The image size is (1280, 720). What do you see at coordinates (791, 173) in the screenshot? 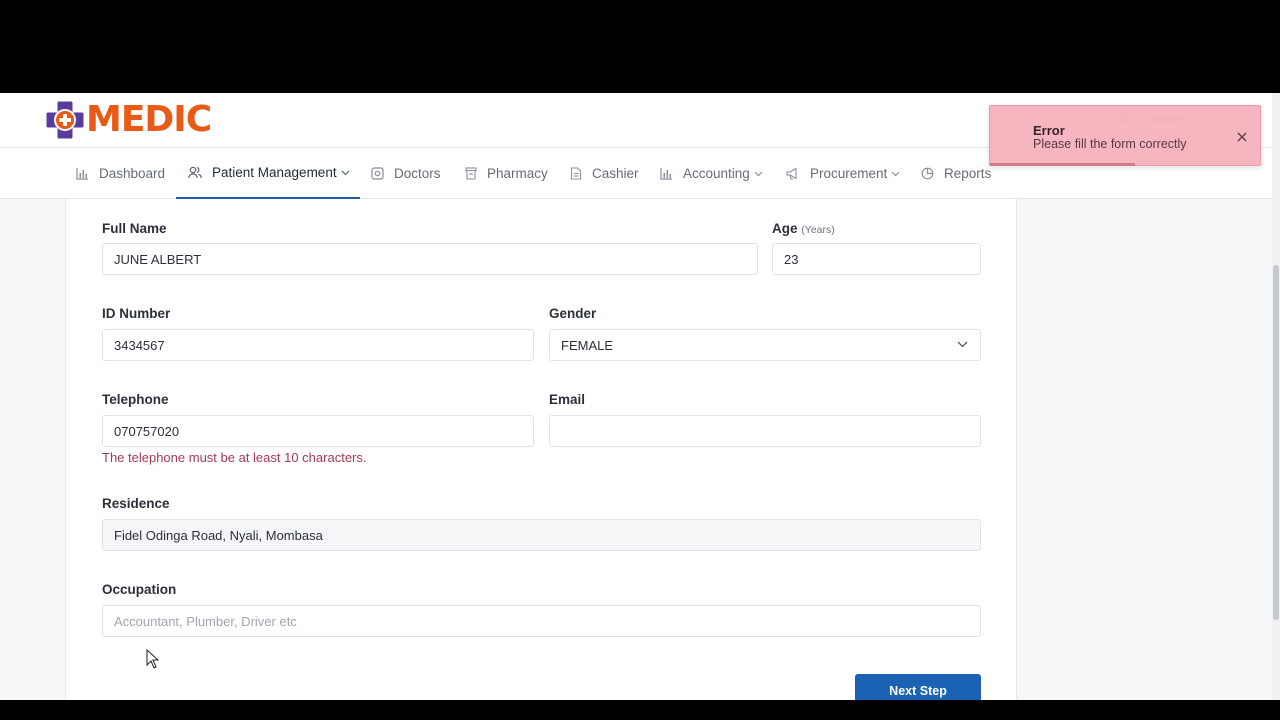
I see `megaphone-icon` at bounding box center [791, 173].